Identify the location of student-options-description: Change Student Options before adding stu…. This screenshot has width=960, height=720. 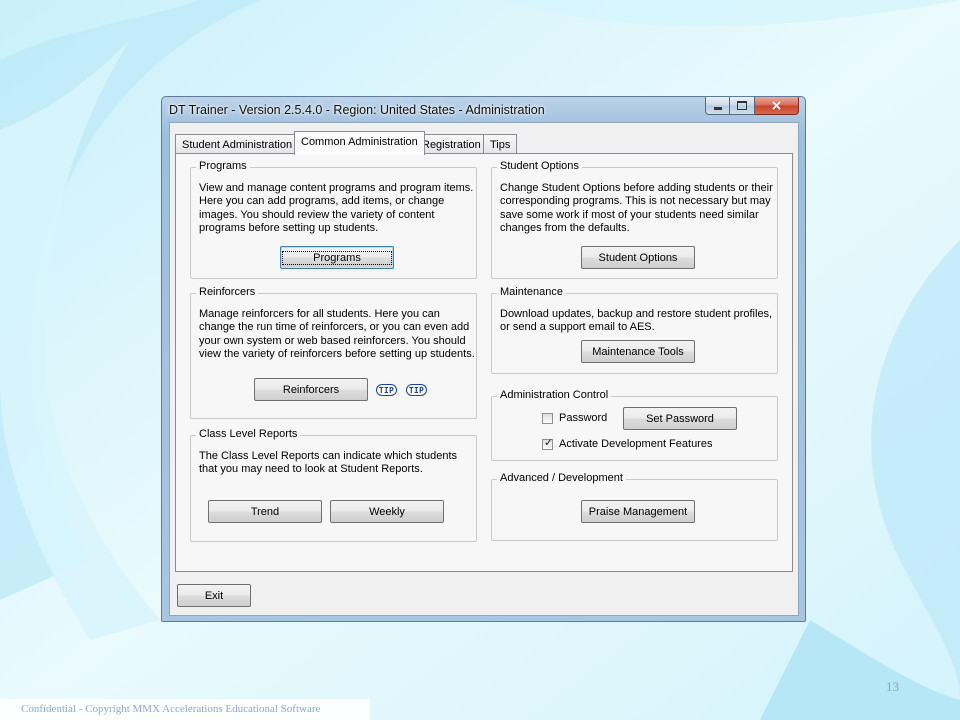
(636, 208).